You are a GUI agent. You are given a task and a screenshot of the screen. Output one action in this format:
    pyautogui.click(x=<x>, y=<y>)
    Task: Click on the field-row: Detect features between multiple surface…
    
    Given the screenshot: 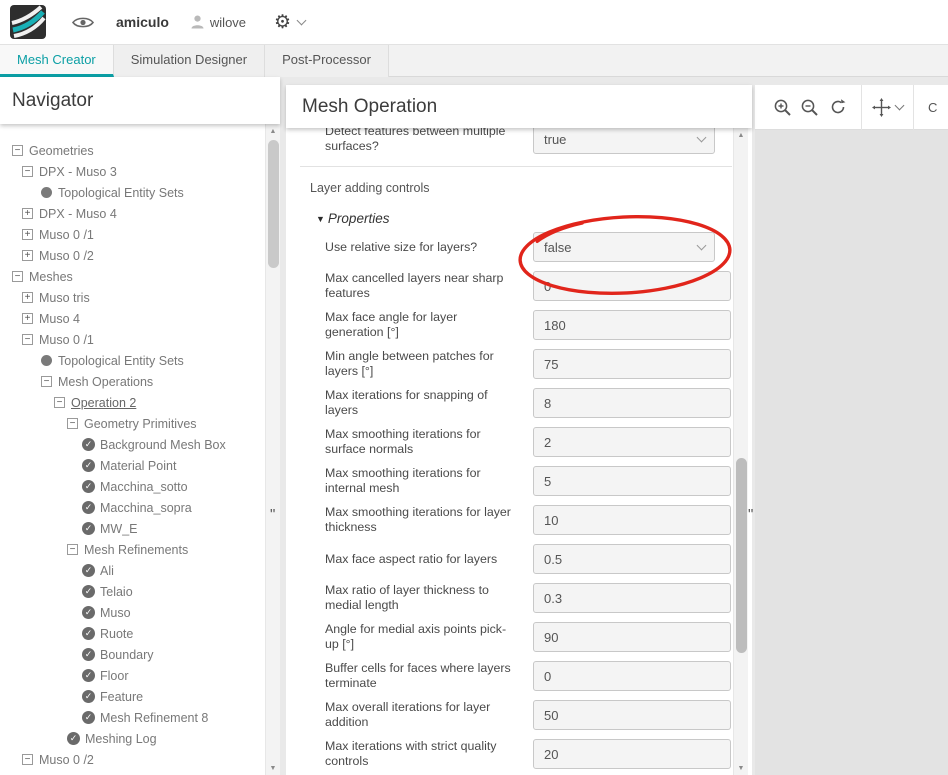 What is the action you would take?
    pyautogui.click(x=528, y=142)
    